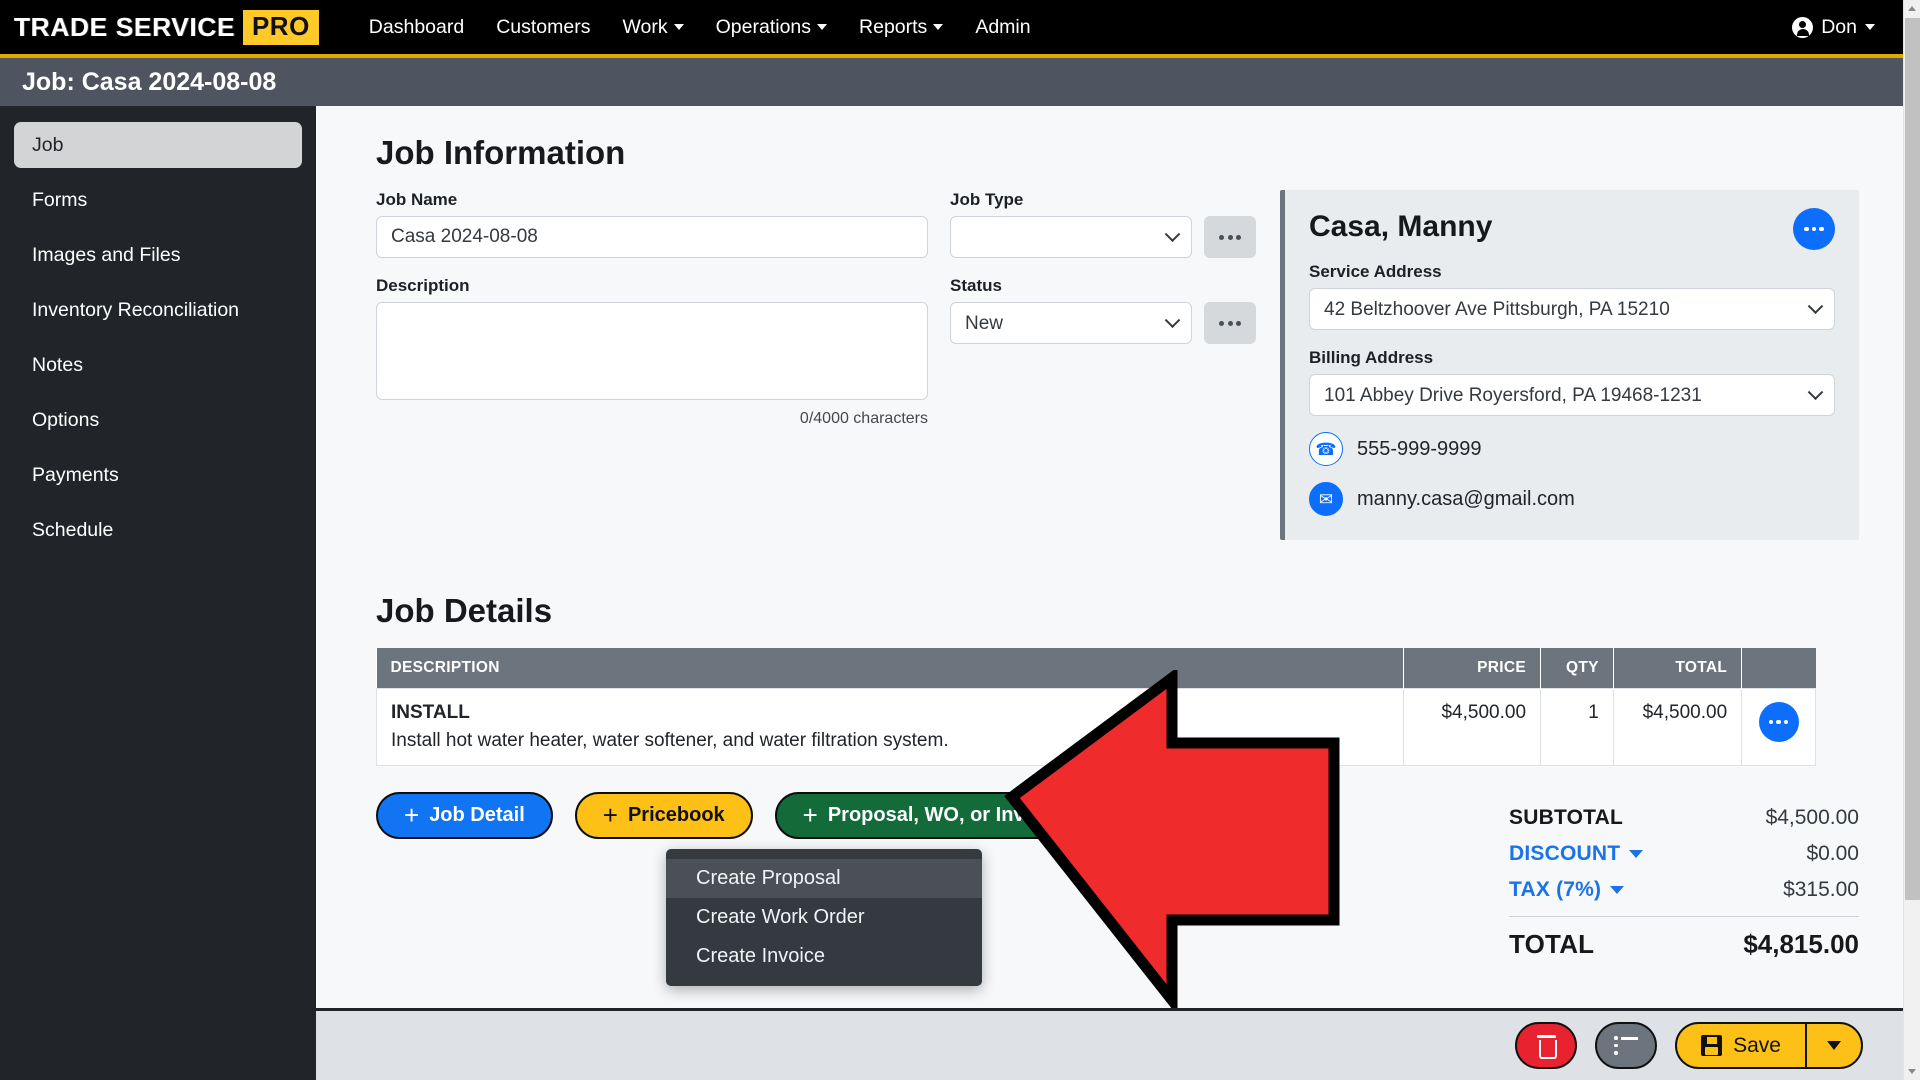  Describe the element at coordinates (663, 815) in the screenshot. I see `add-pricebook-button: + Pricebook` at that location.